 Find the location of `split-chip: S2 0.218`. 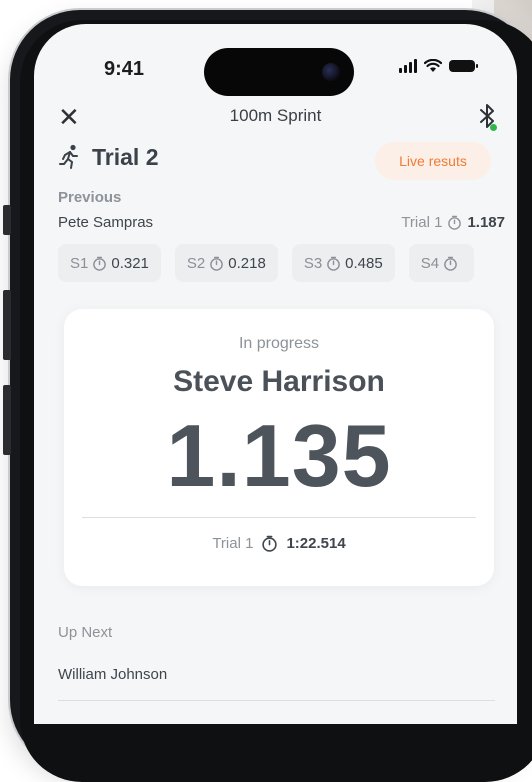

split-chip: S2 0.218 is located at coordinates (226, 263).